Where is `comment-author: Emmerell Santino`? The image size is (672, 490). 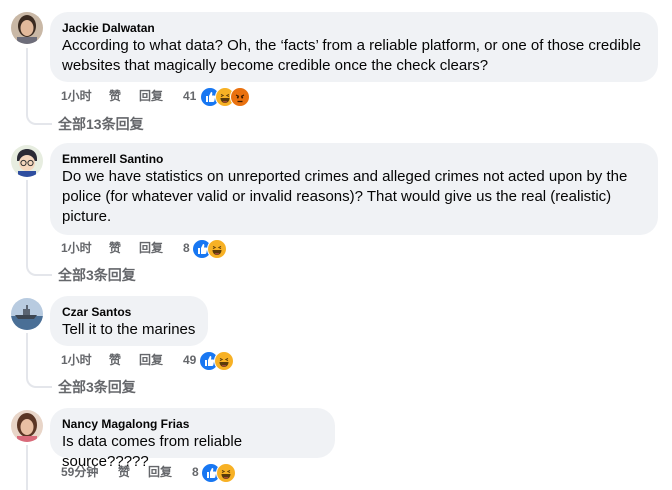
comment-author: Emmerell Santino is located at coordinates (354, 159).